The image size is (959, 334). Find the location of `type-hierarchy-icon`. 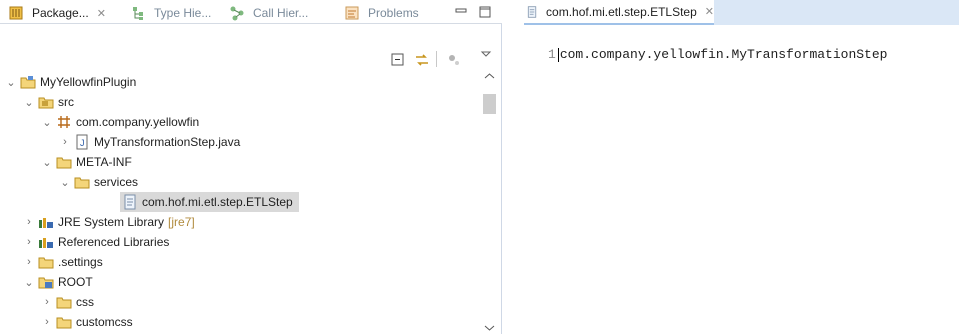

type-hierarchy-icon is located at coordinates (138, 13).